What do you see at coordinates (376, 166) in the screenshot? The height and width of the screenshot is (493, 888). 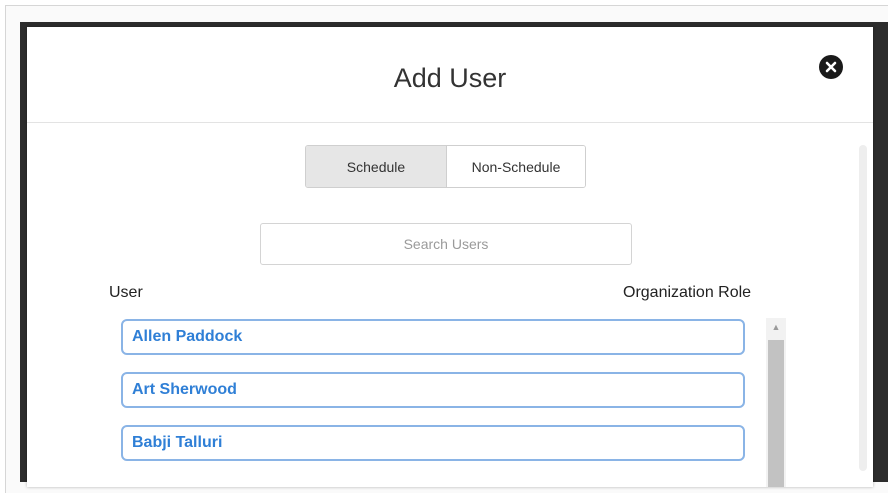 I see `schedule-toggle-button: Schedule` at bounding box center [376, 166].